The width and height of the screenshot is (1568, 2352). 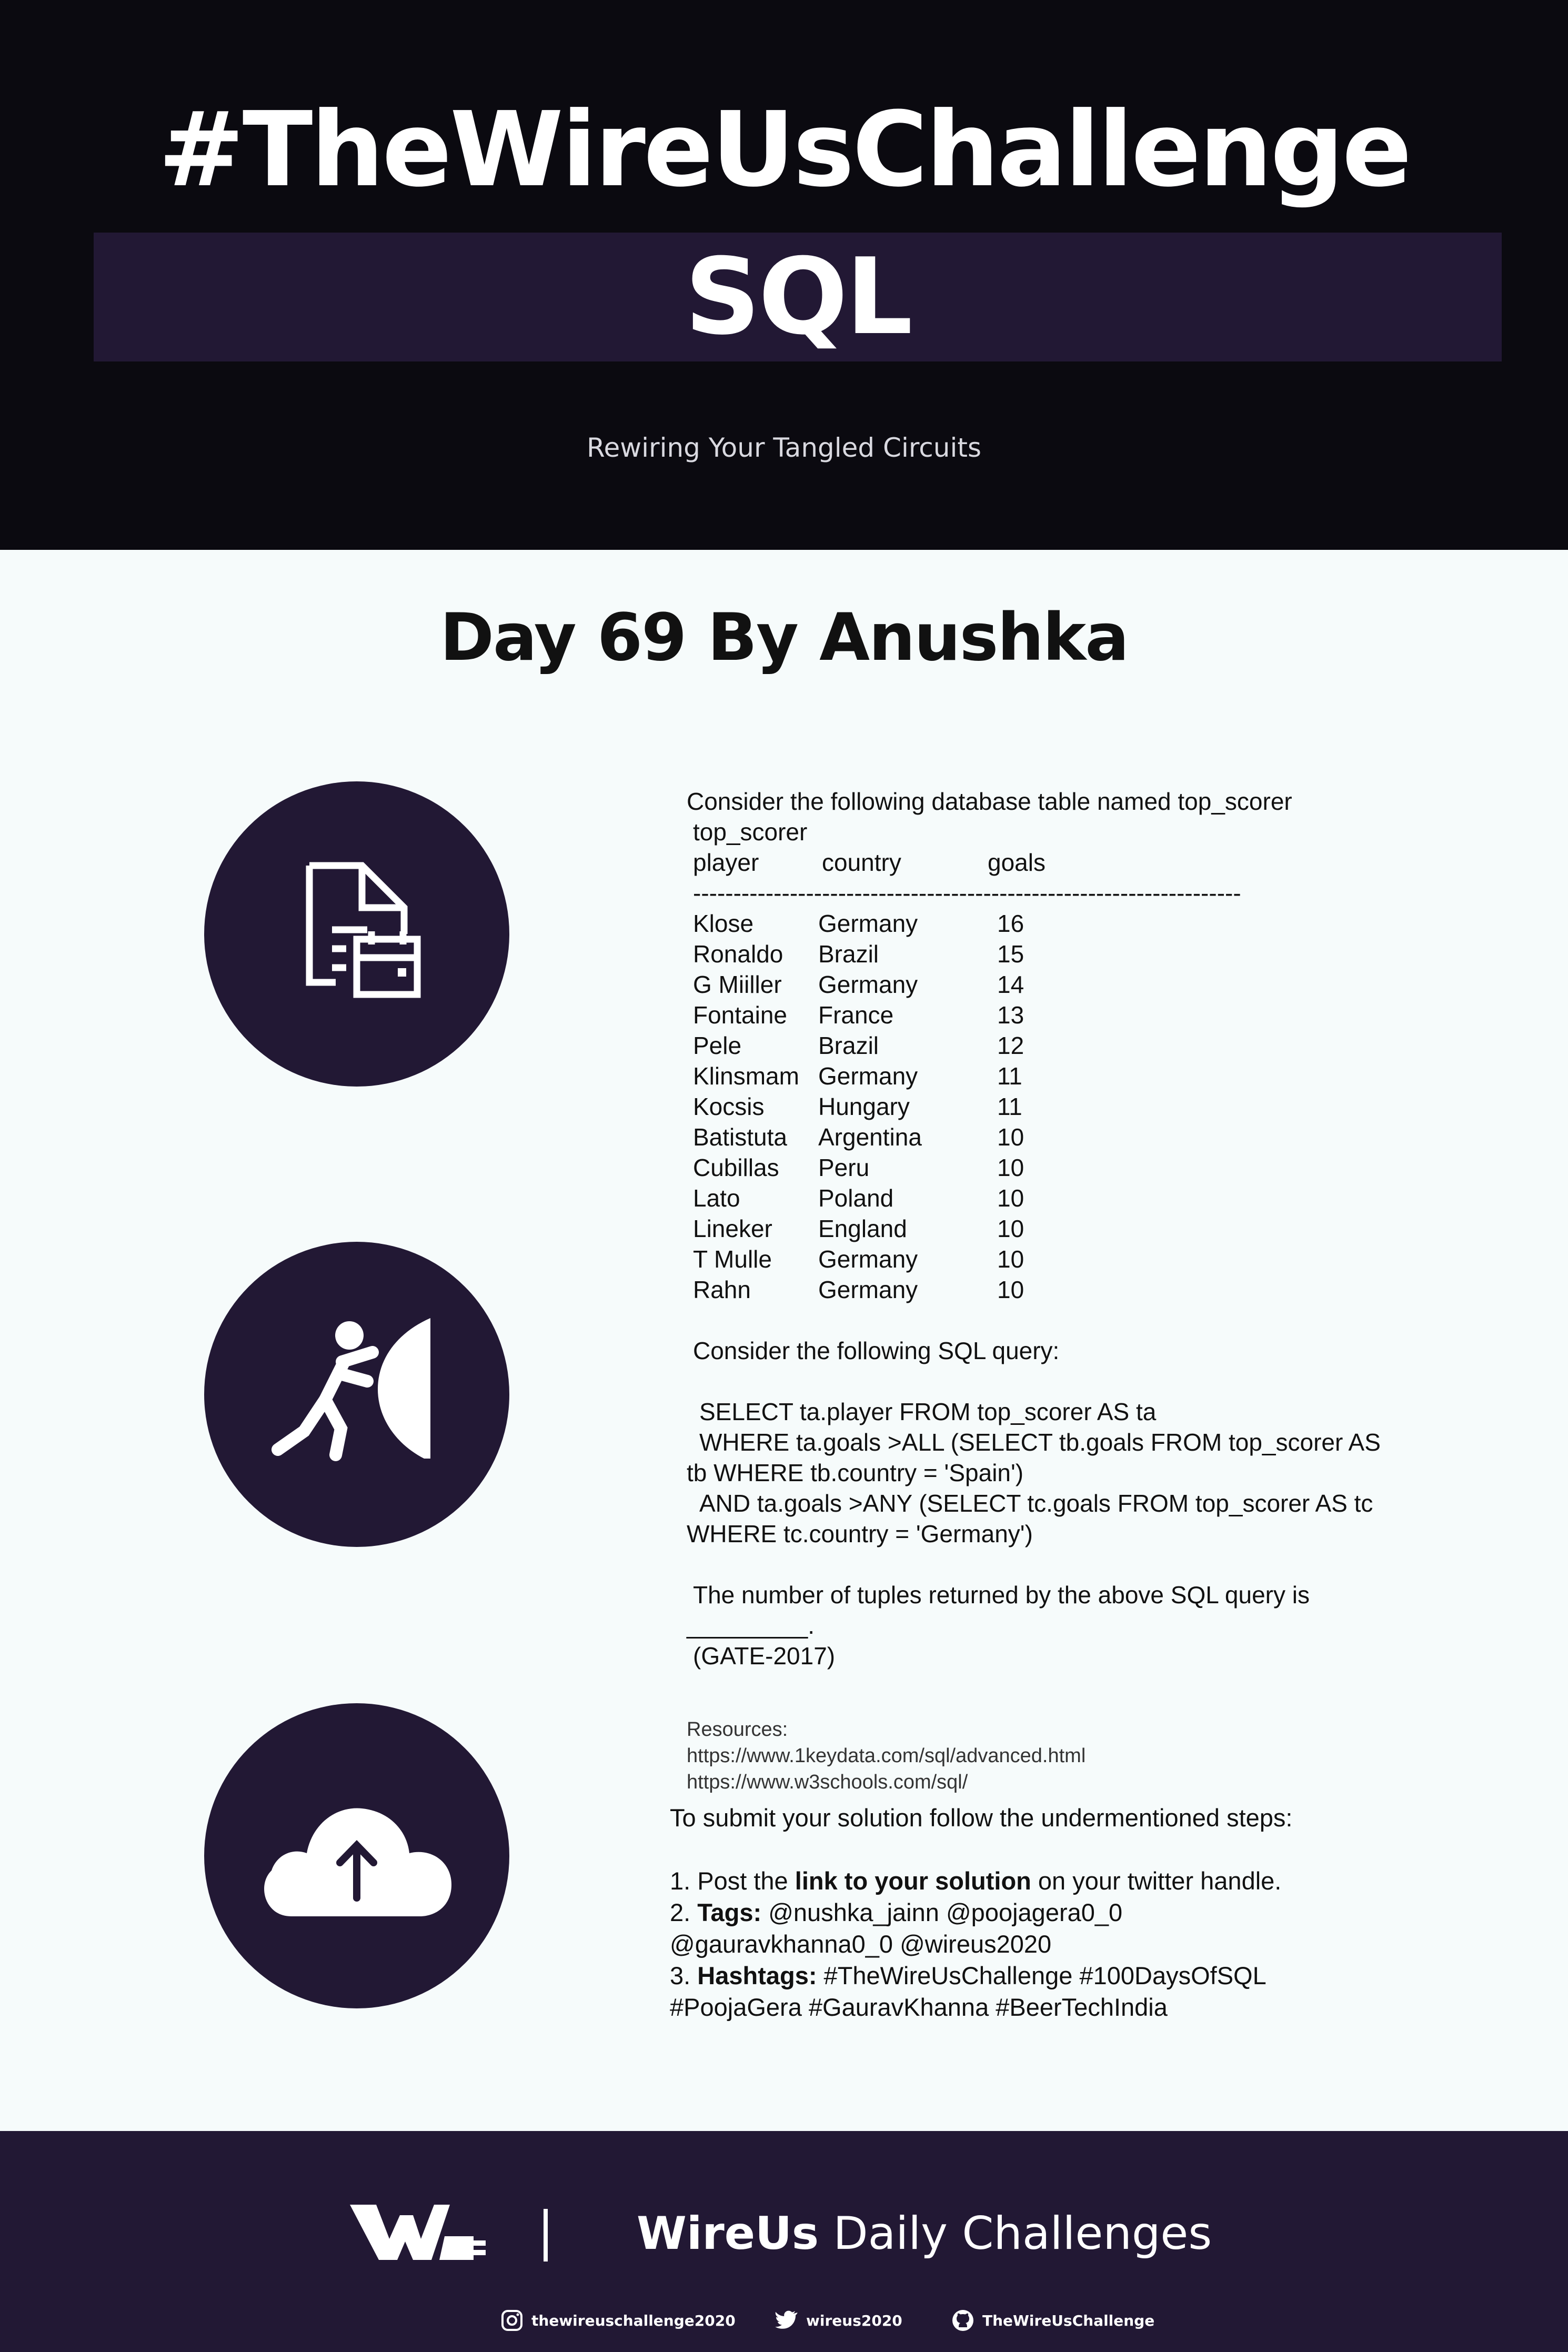 I want to click on cell-goals: 12, so click(x=1010, y=1045).